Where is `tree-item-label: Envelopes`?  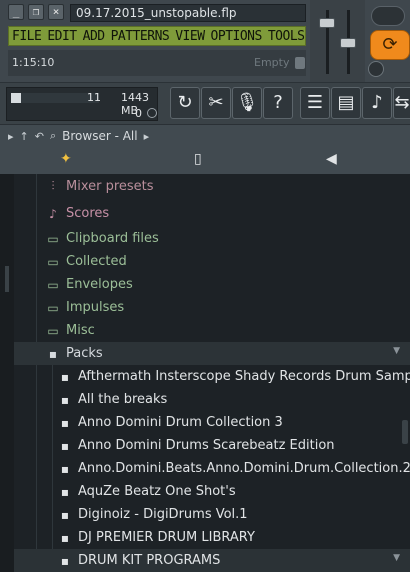
tree-item-label: Envelopes is located at coordinates (99, 284).